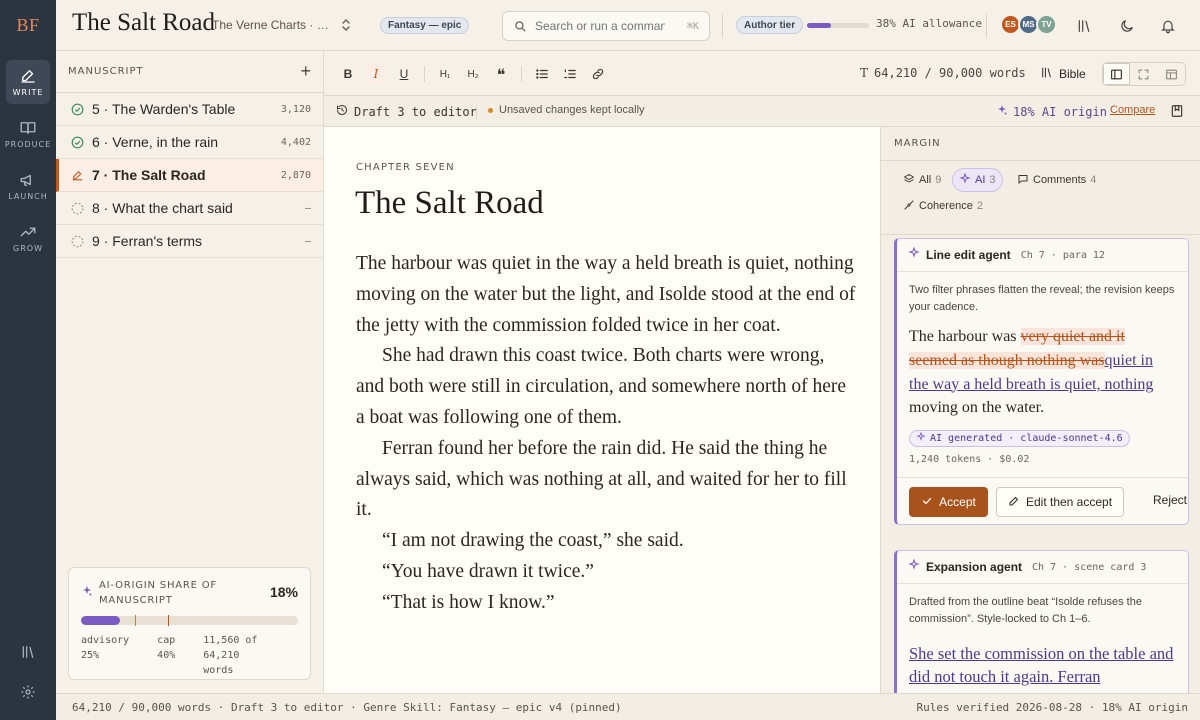  I want to click on view-mode-toggle, so click(1144, 74).